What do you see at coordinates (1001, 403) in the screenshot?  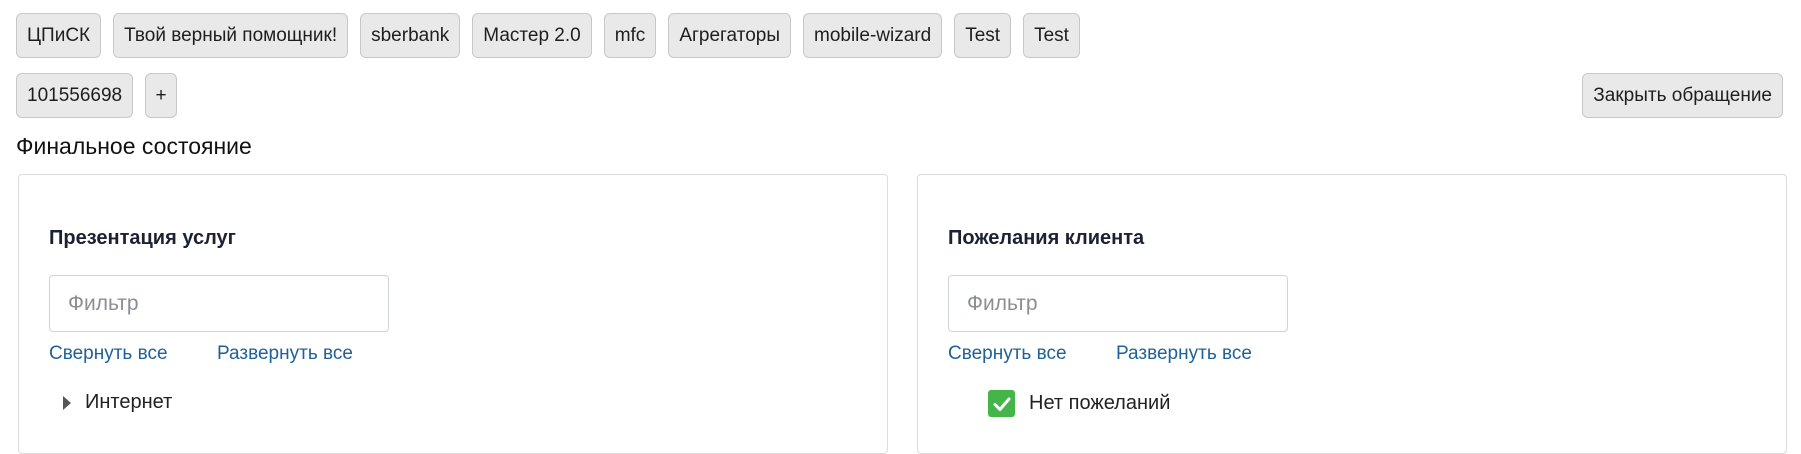 I see `checkbox-checked-icon` at bounding box center [1001, 403].